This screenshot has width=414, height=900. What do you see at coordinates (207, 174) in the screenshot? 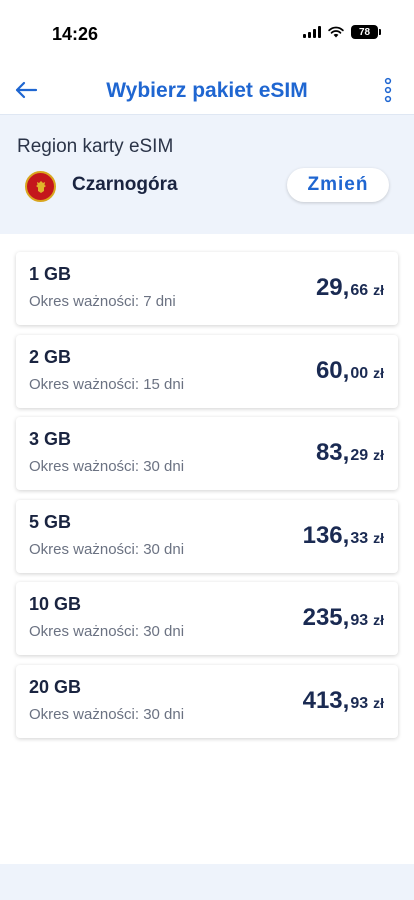
I see `region-section: Region karty eSIM Czarnogóra Zmień` at bounding box center [207, 174].